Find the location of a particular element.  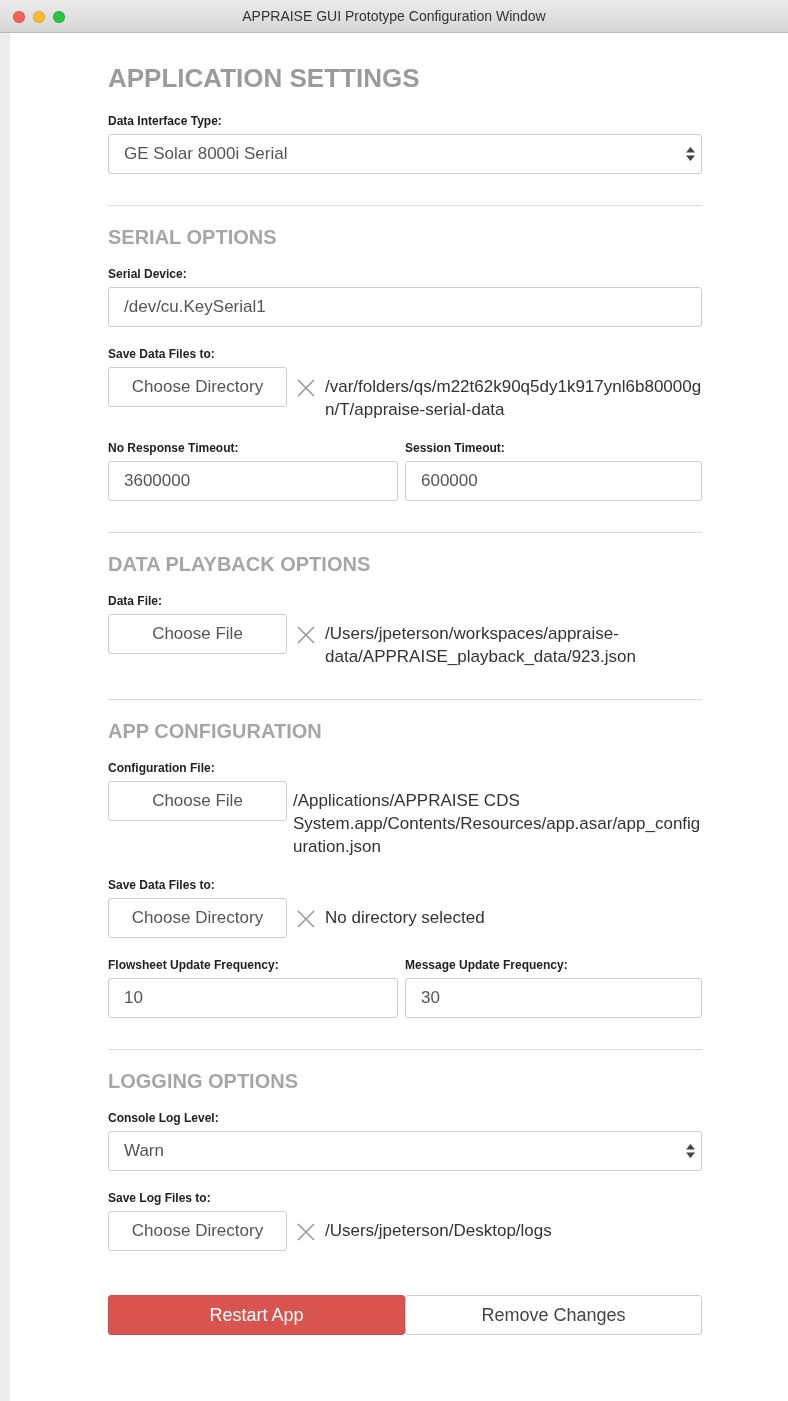

input-field: 30 is located at coordinates (553, 998).